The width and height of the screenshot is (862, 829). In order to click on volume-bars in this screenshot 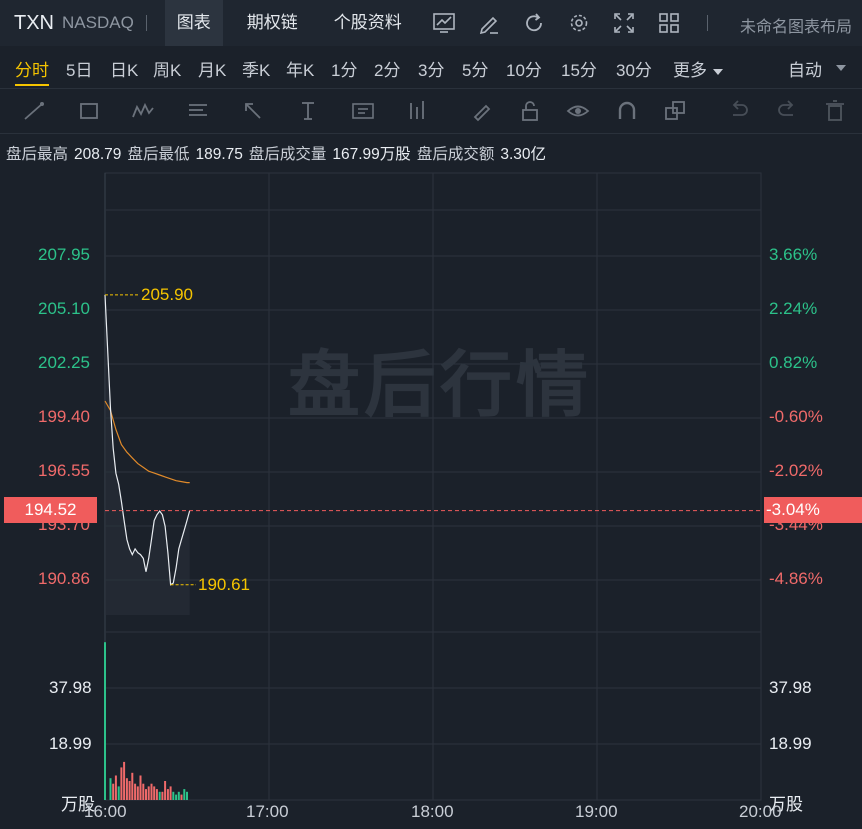, I will do `click(146, 721)`.